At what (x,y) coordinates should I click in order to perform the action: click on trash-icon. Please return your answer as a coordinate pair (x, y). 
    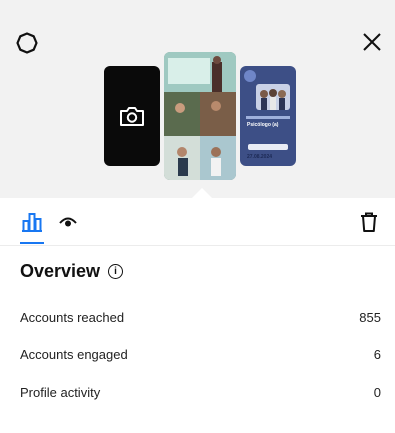
    Looking at the image, I should click on (369, 222).